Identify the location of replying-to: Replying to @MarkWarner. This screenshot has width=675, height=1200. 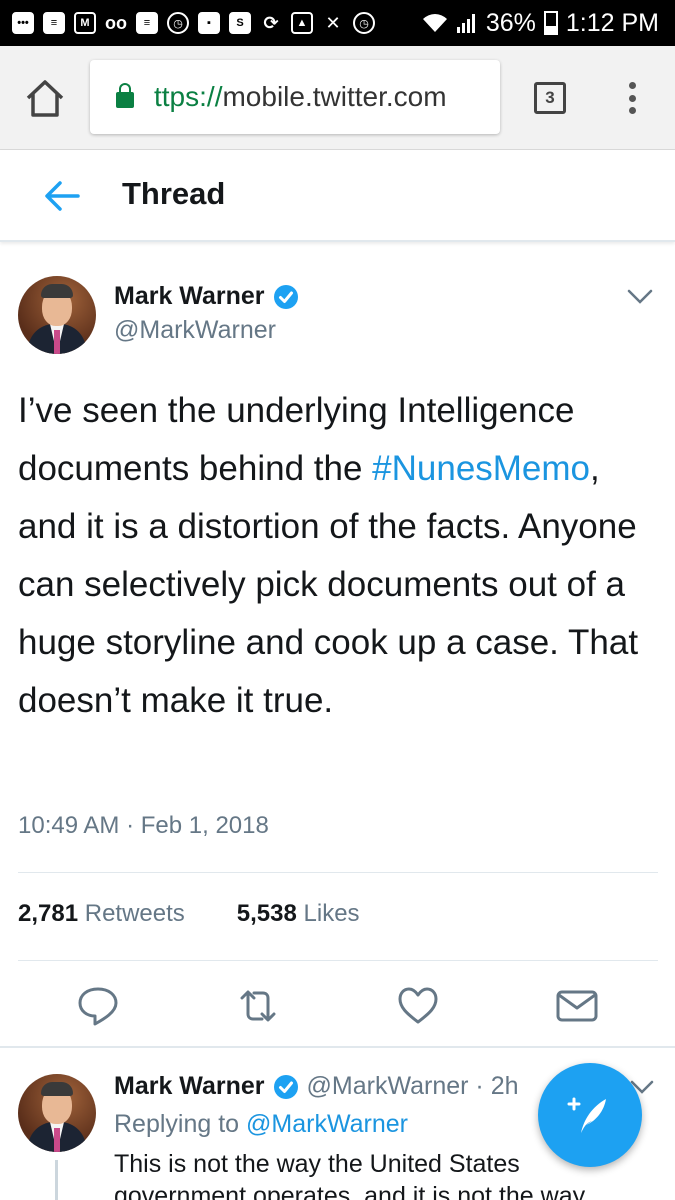
(261, 1124).